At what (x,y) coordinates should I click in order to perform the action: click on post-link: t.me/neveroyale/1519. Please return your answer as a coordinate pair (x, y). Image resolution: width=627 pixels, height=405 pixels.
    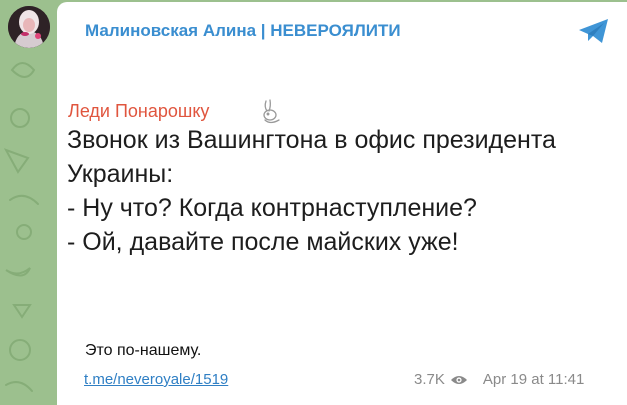
    Looking at the image, I should click on (156, 379).